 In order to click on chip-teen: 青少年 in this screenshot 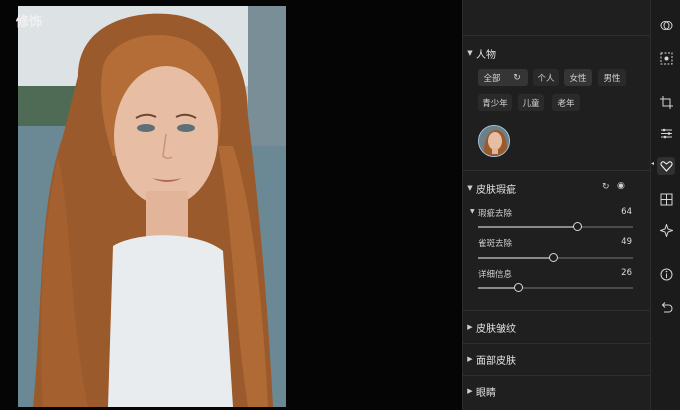, I will do `click(495, 102)`.